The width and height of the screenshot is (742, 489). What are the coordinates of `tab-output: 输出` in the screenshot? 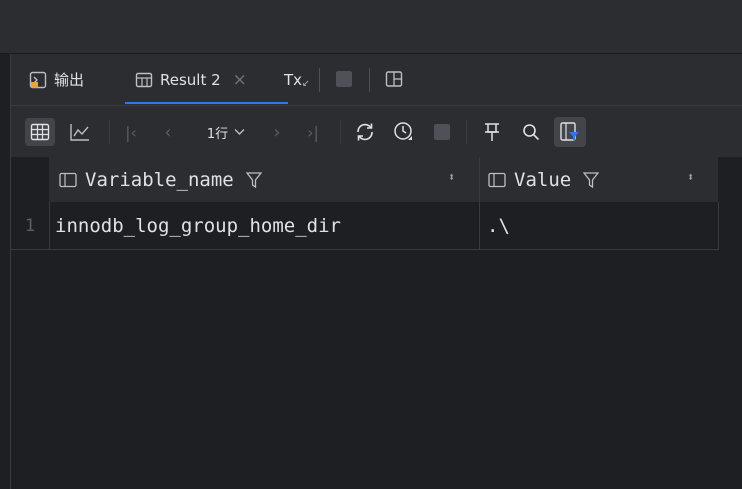 It's located at (56, 79).